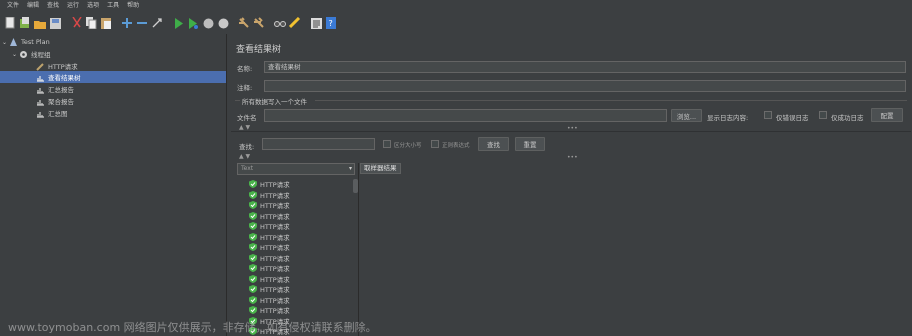 The height and width of the screenshot is (336, 912). Describe the element at coordinates (193, 23) in the screenshot. I see `start-no-pause-icon` at that location.